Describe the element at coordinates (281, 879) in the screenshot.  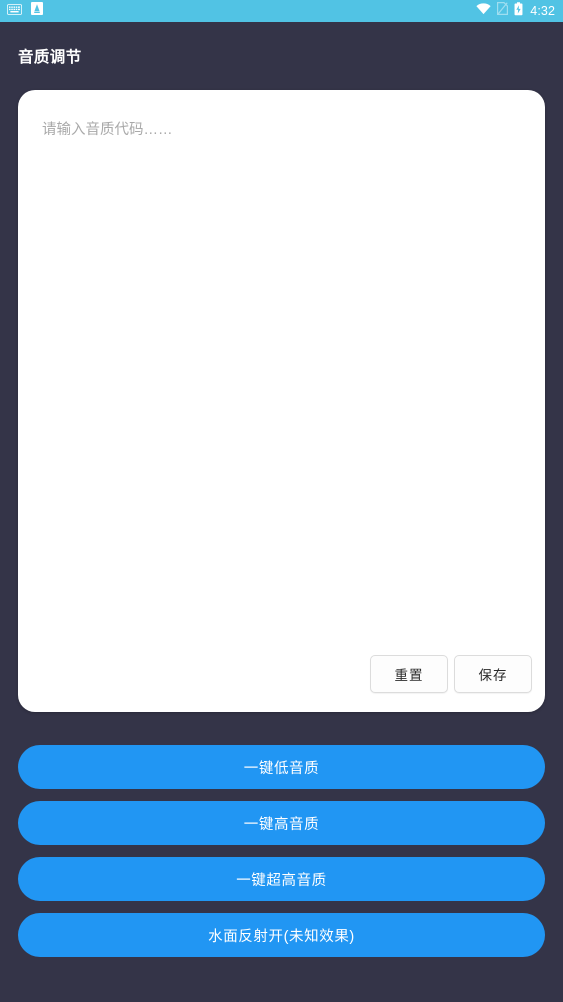
I see `preset-ultra-high-quality-button: 一键超高音质` at that location.